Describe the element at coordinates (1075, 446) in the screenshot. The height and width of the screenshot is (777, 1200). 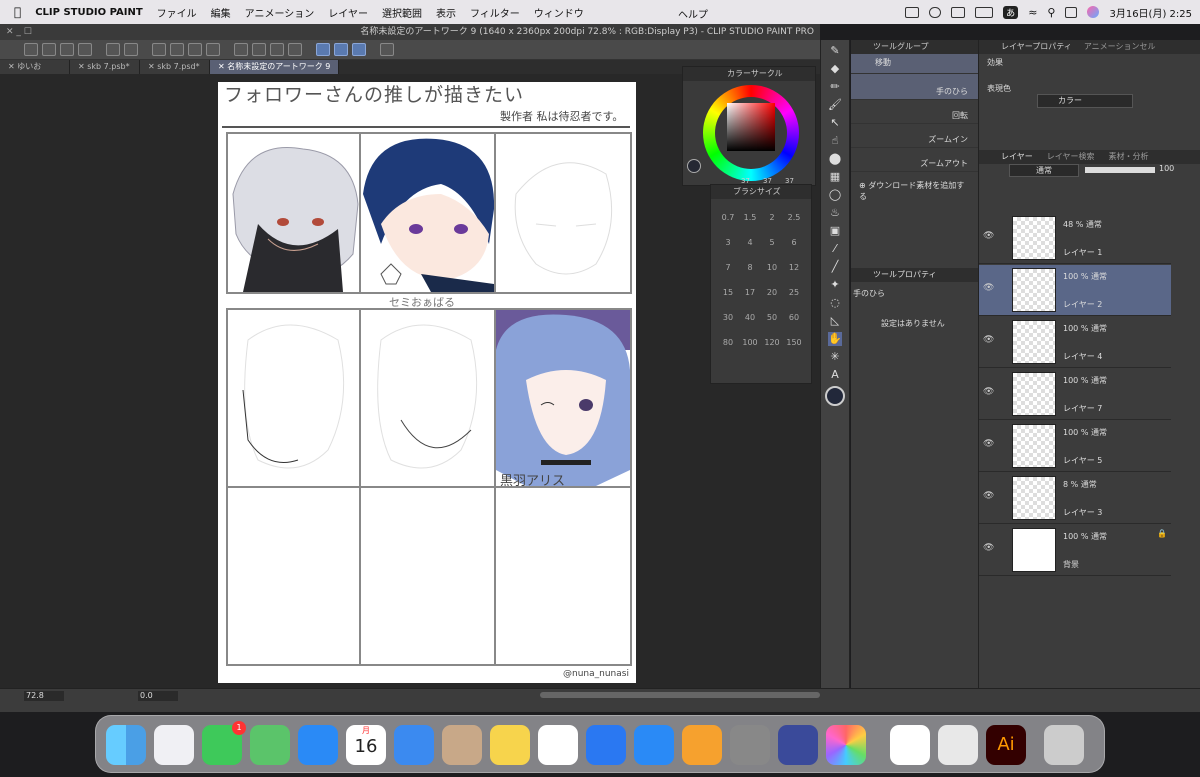
I see `layer-row: 👁 100 % 通常 レイヤー 5` at that location.